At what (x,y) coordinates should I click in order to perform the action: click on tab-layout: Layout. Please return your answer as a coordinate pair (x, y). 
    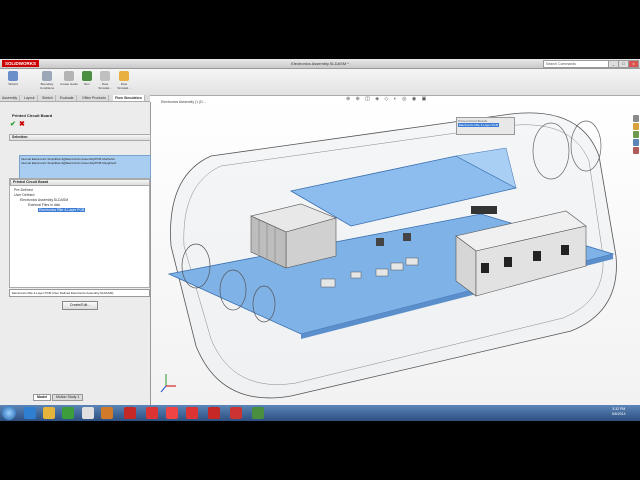
    Looking at the image, I should click on (30, 98).